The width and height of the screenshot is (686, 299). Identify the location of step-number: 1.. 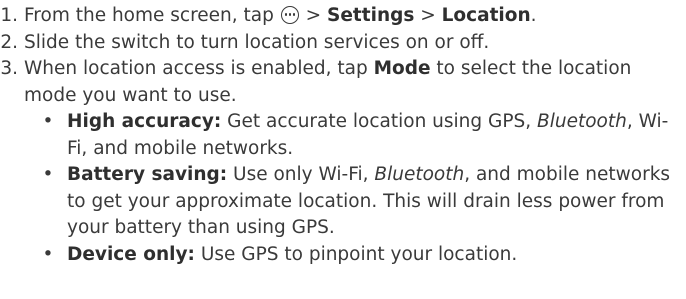
(9, 15).